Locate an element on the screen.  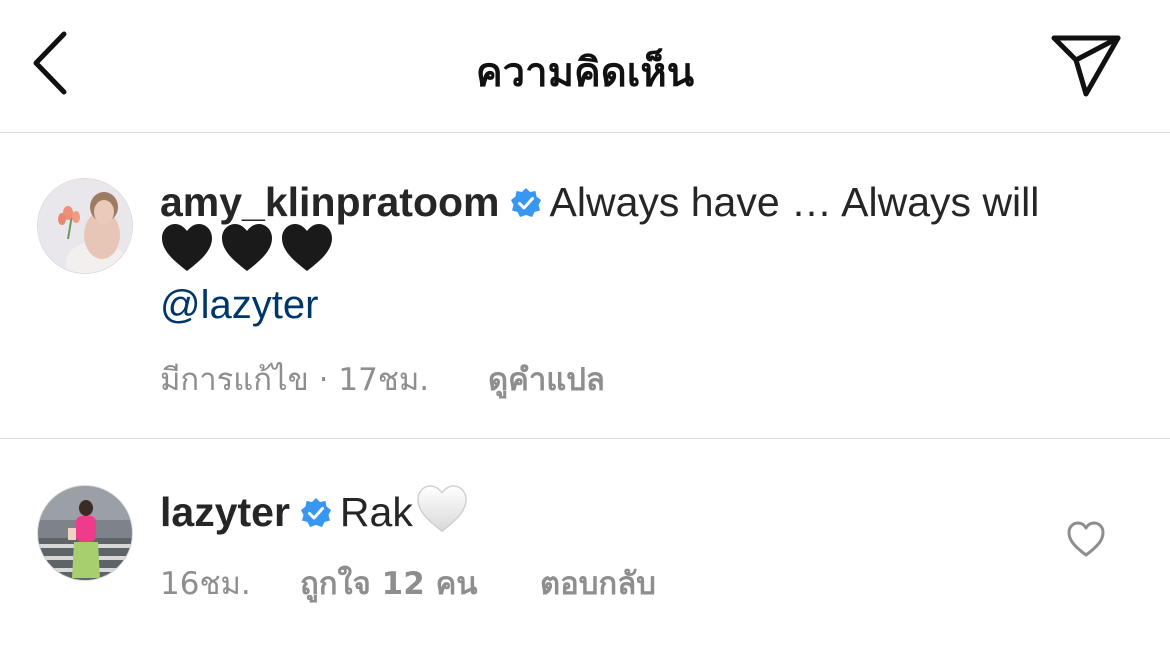
header-divider is located at coordinates (585, 132).